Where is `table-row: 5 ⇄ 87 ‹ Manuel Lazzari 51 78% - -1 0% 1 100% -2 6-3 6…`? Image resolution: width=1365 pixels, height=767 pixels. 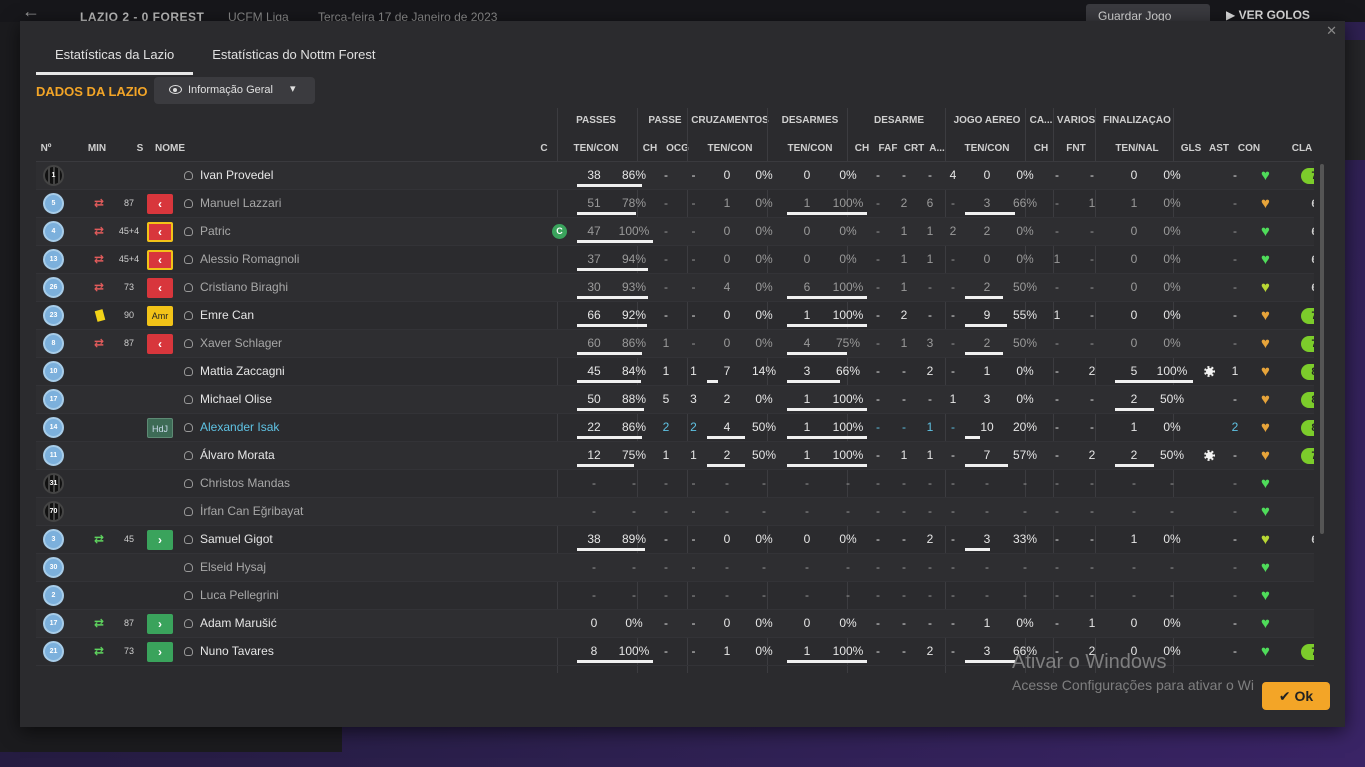 table-row: 5 ⇄ 87 ‹ Manuel Lazzari 51 78% - -1 0% 1 100% -2 6-3 6… is located at coordinates (675, 204).